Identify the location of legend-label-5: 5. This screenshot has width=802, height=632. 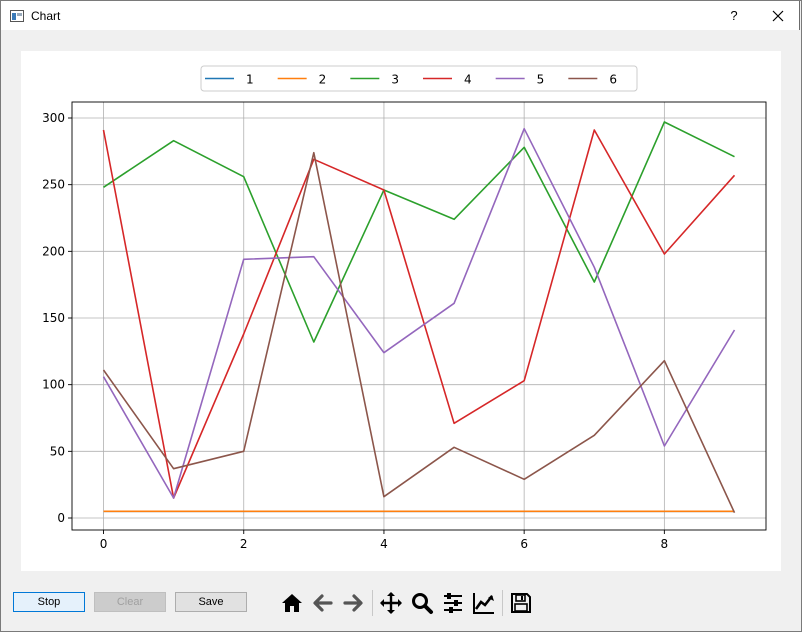
(541, 80).